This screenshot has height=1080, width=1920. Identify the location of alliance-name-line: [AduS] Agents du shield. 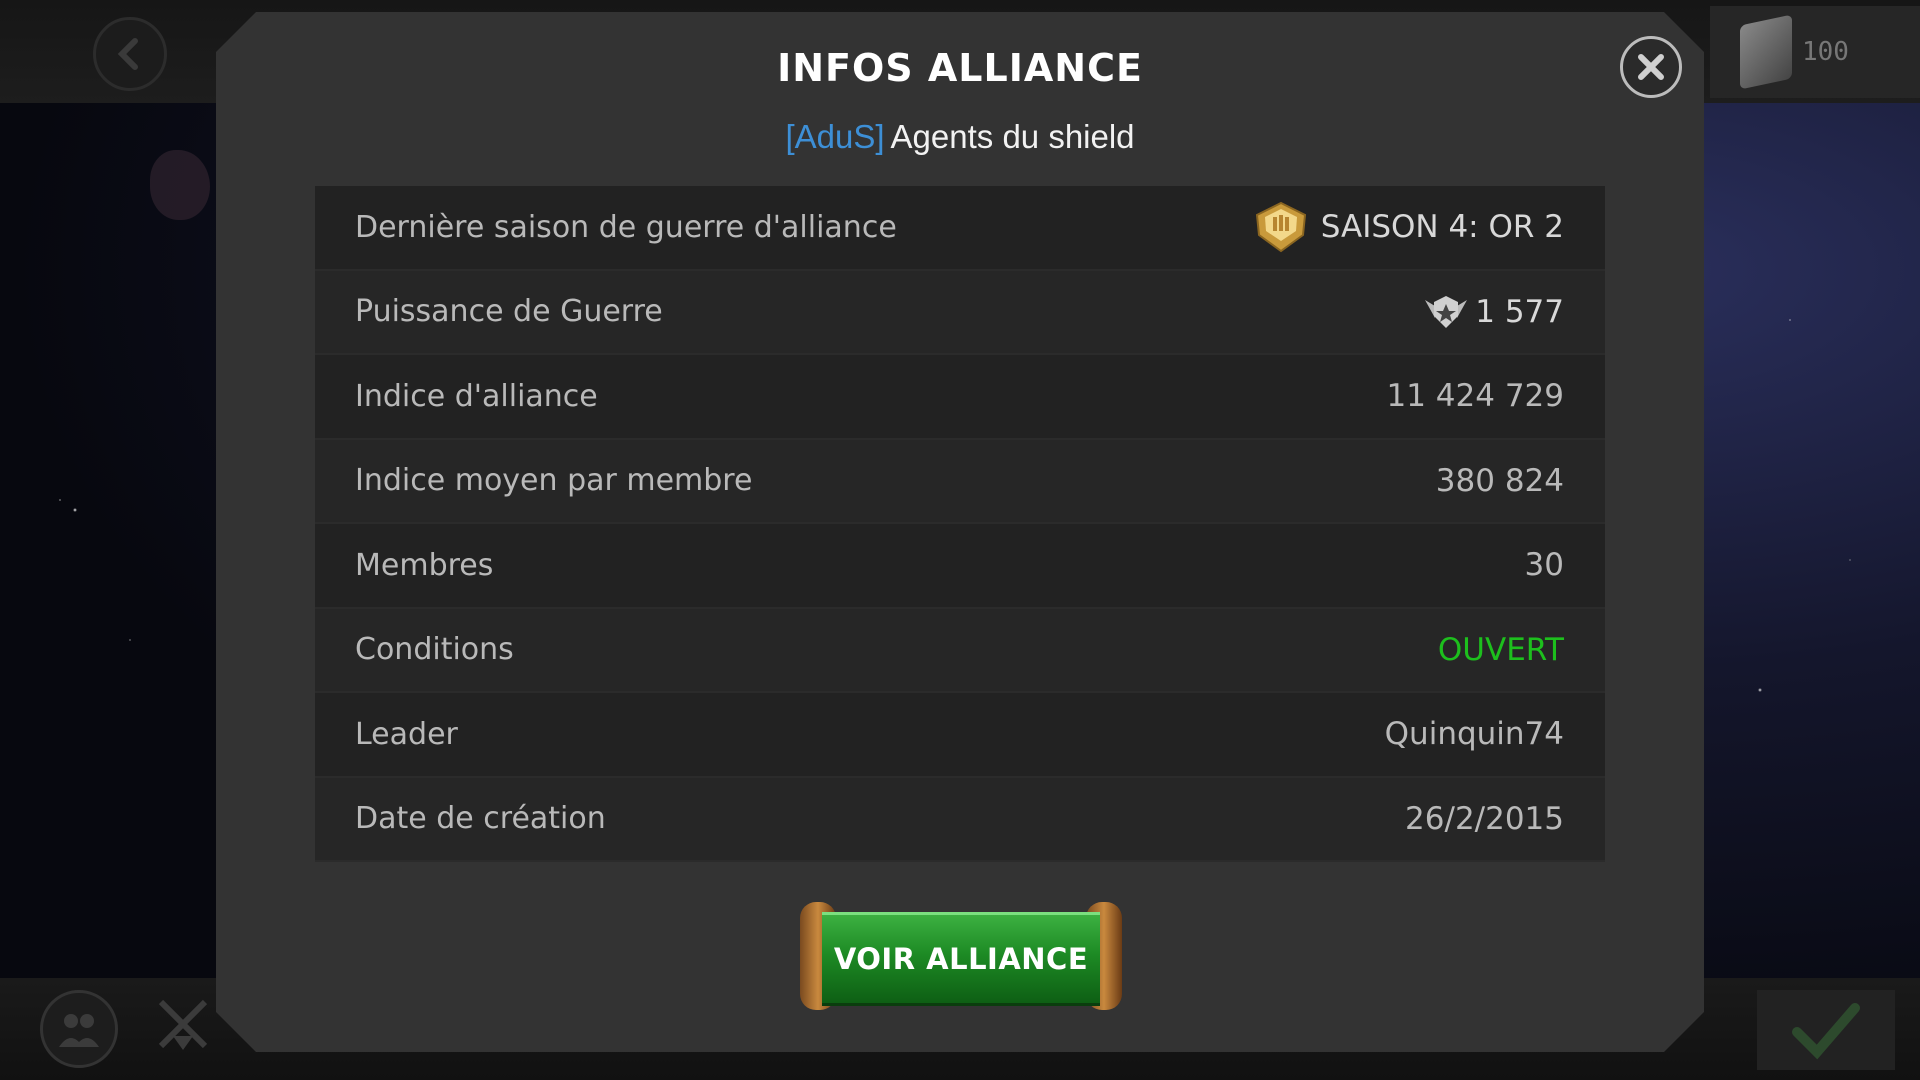
(960, 137).